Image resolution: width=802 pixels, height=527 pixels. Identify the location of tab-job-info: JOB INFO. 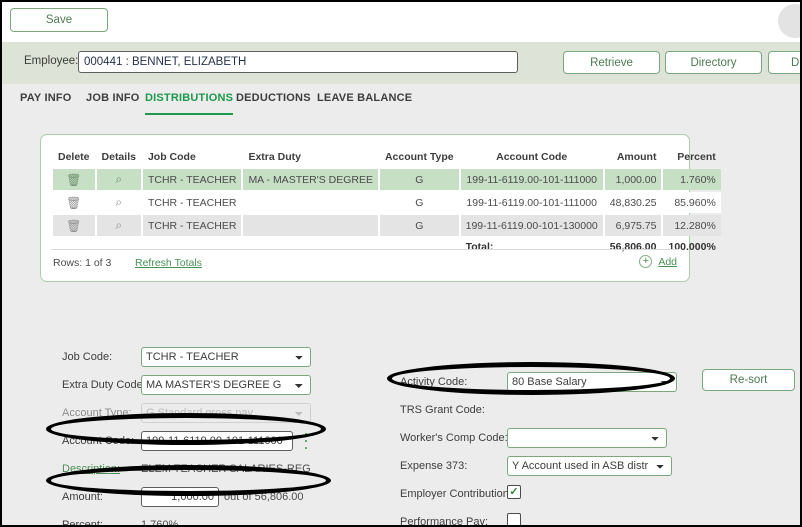
(113, 104).